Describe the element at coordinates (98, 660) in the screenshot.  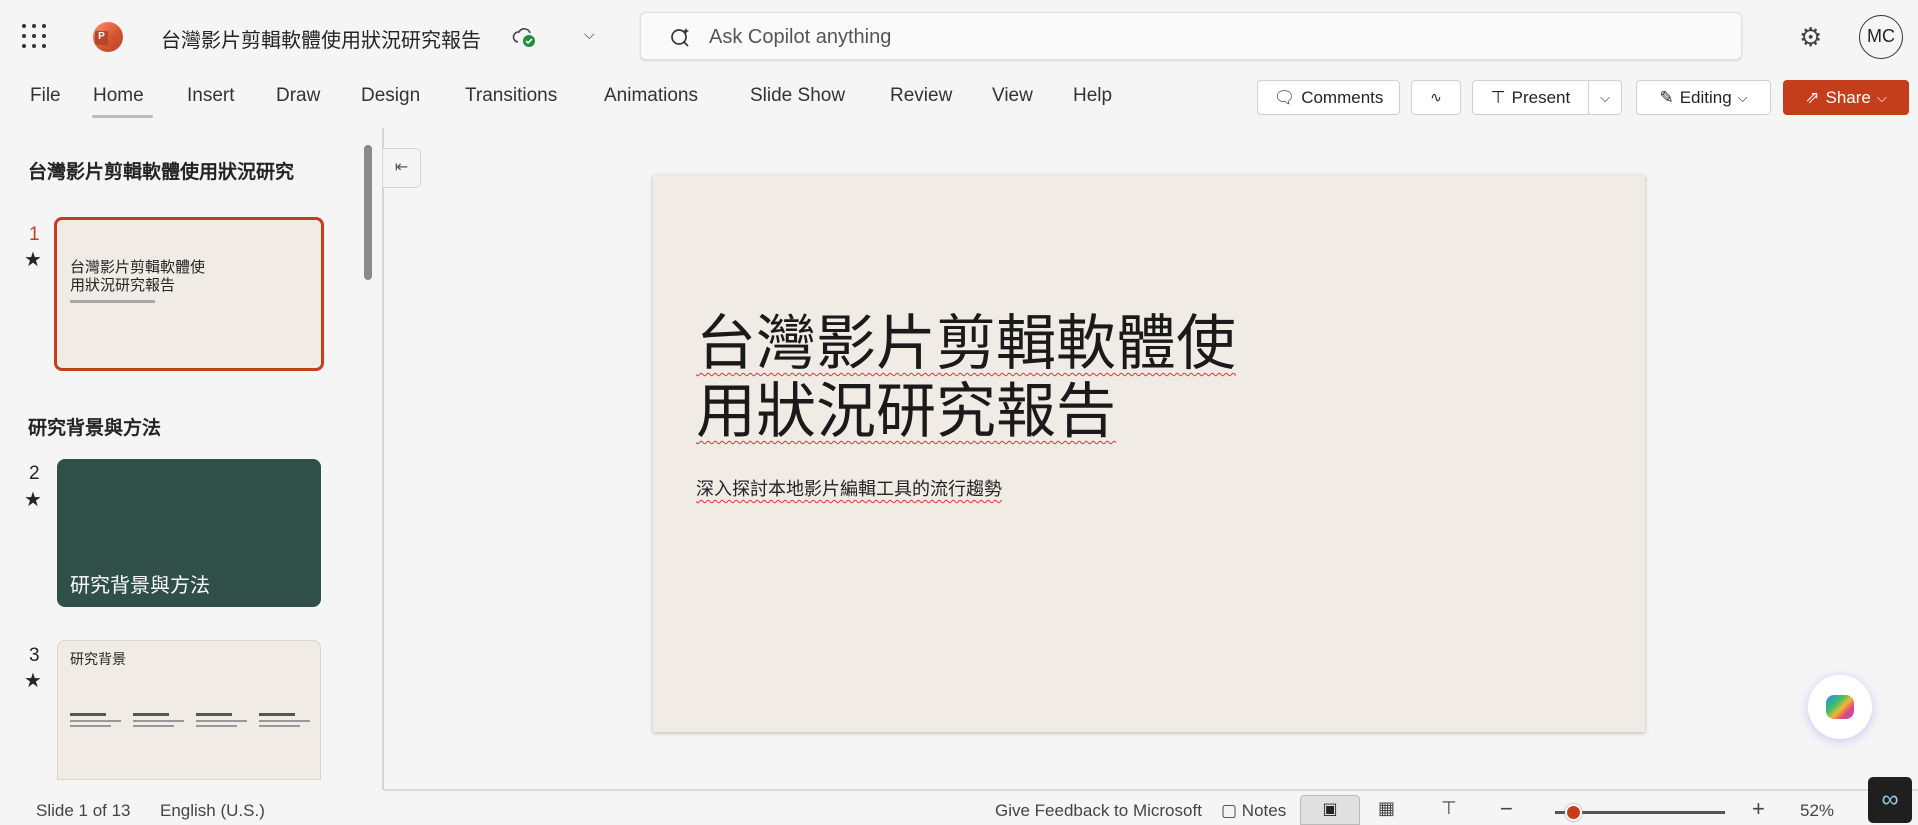
I see `thumb-title: 研究背景` at that location.